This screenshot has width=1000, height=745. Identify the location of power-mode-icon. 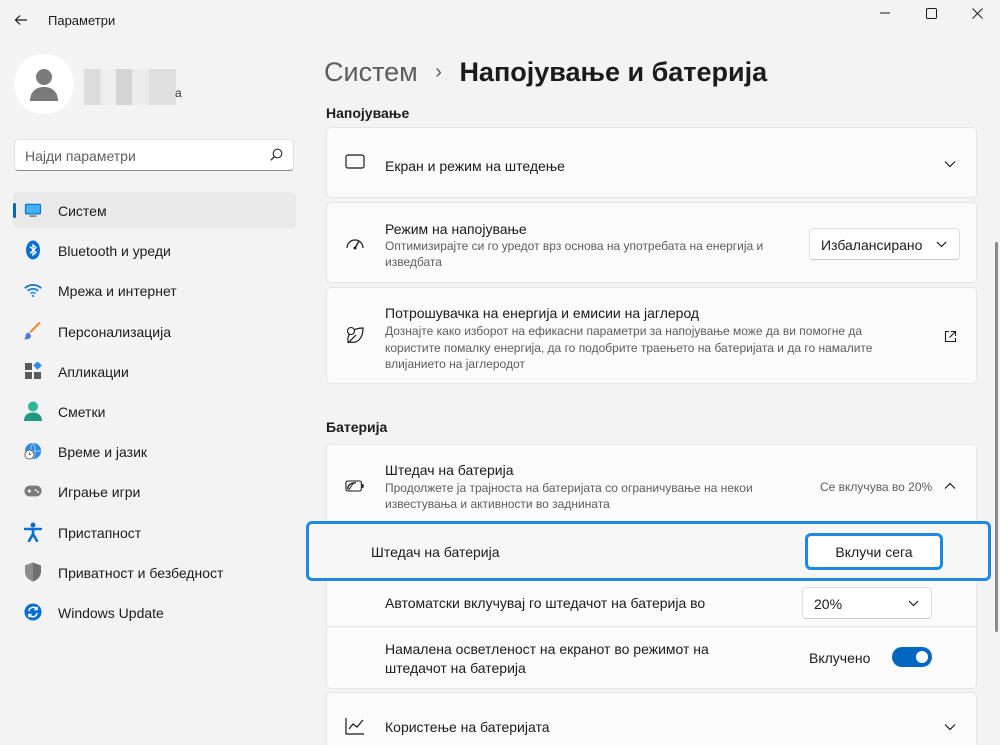
(355, 243).